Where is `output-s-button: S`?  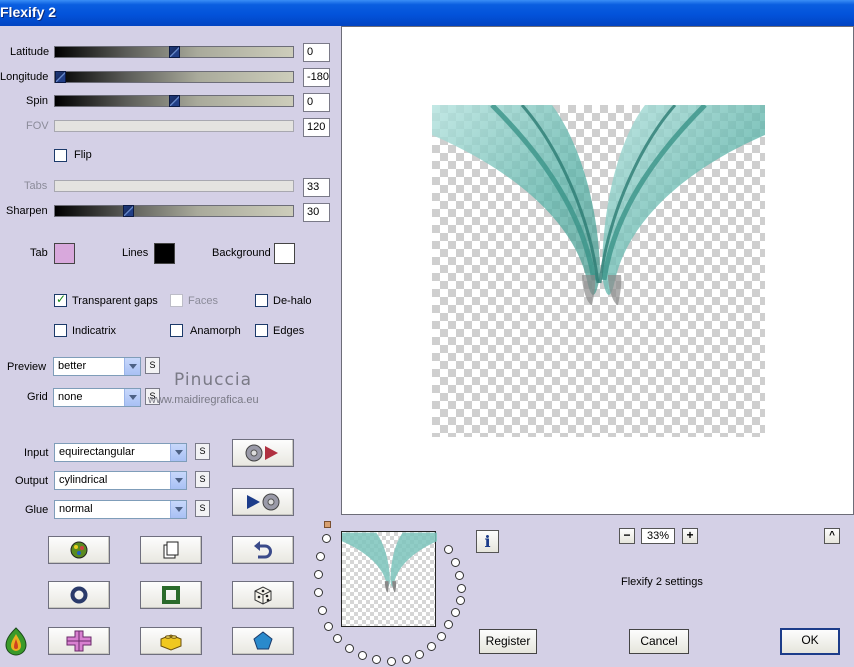
output-s-button: S is located at coordinates (202, 479).